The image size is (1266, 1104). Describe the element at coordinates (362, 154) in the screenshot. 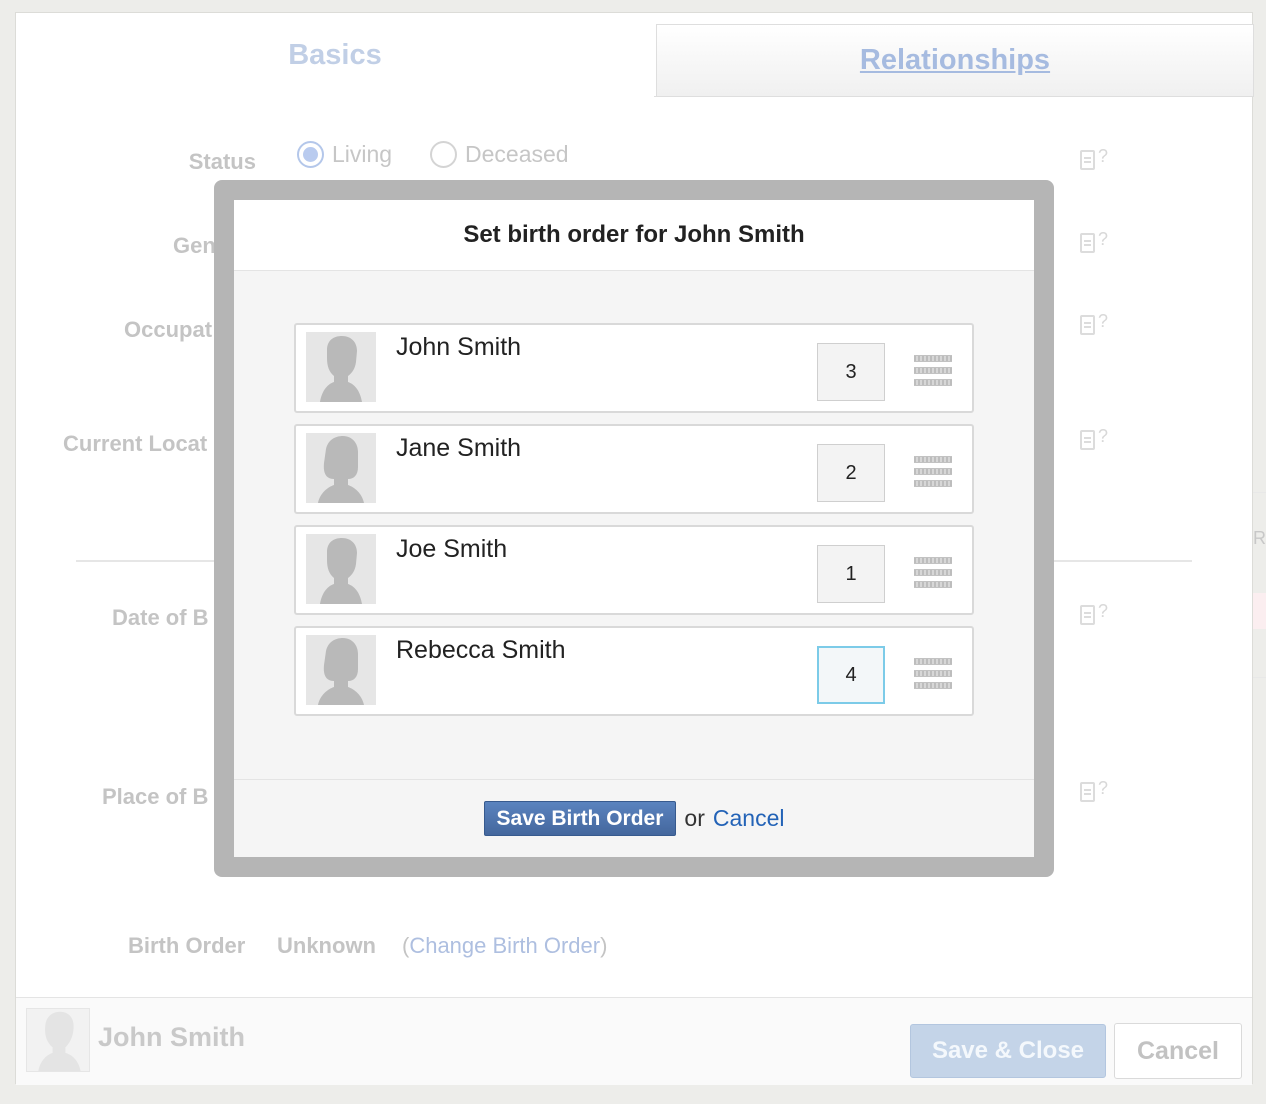

I see `status-living-label: Living` at that location.